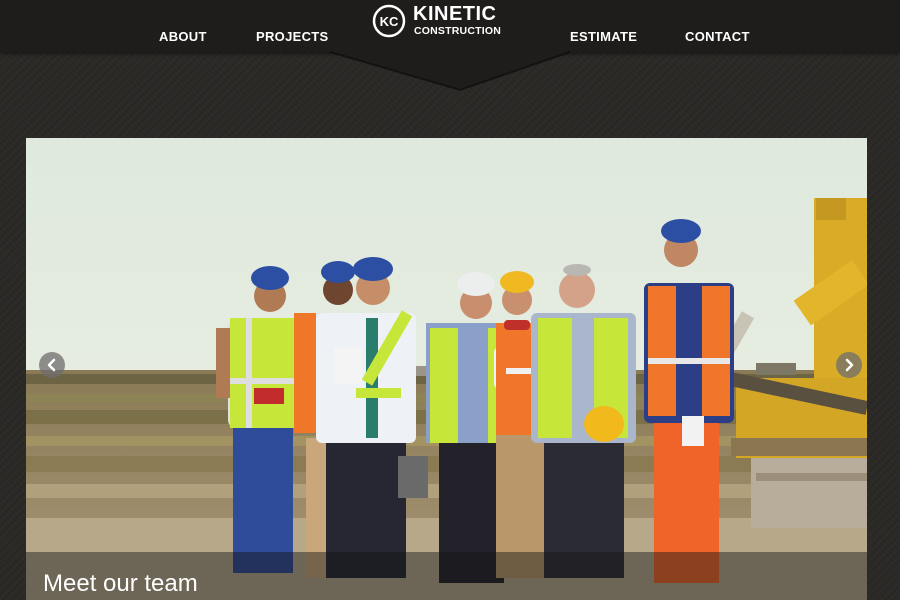 The height and width of the screenshot is (600, 900). What do you see at coordinates (457, 31) in the screenshot?
I see `brand-subtitle: CONSTRUCTION` at bounding box center [457, 31].